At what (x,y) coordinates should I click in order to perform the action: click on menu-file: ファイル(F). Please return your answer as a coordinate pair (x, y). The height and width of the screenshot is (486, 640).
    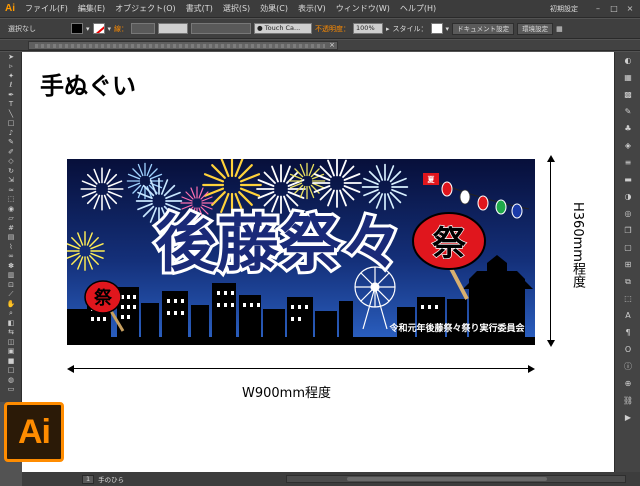
    Looking at the image, I should click on (46, 8).